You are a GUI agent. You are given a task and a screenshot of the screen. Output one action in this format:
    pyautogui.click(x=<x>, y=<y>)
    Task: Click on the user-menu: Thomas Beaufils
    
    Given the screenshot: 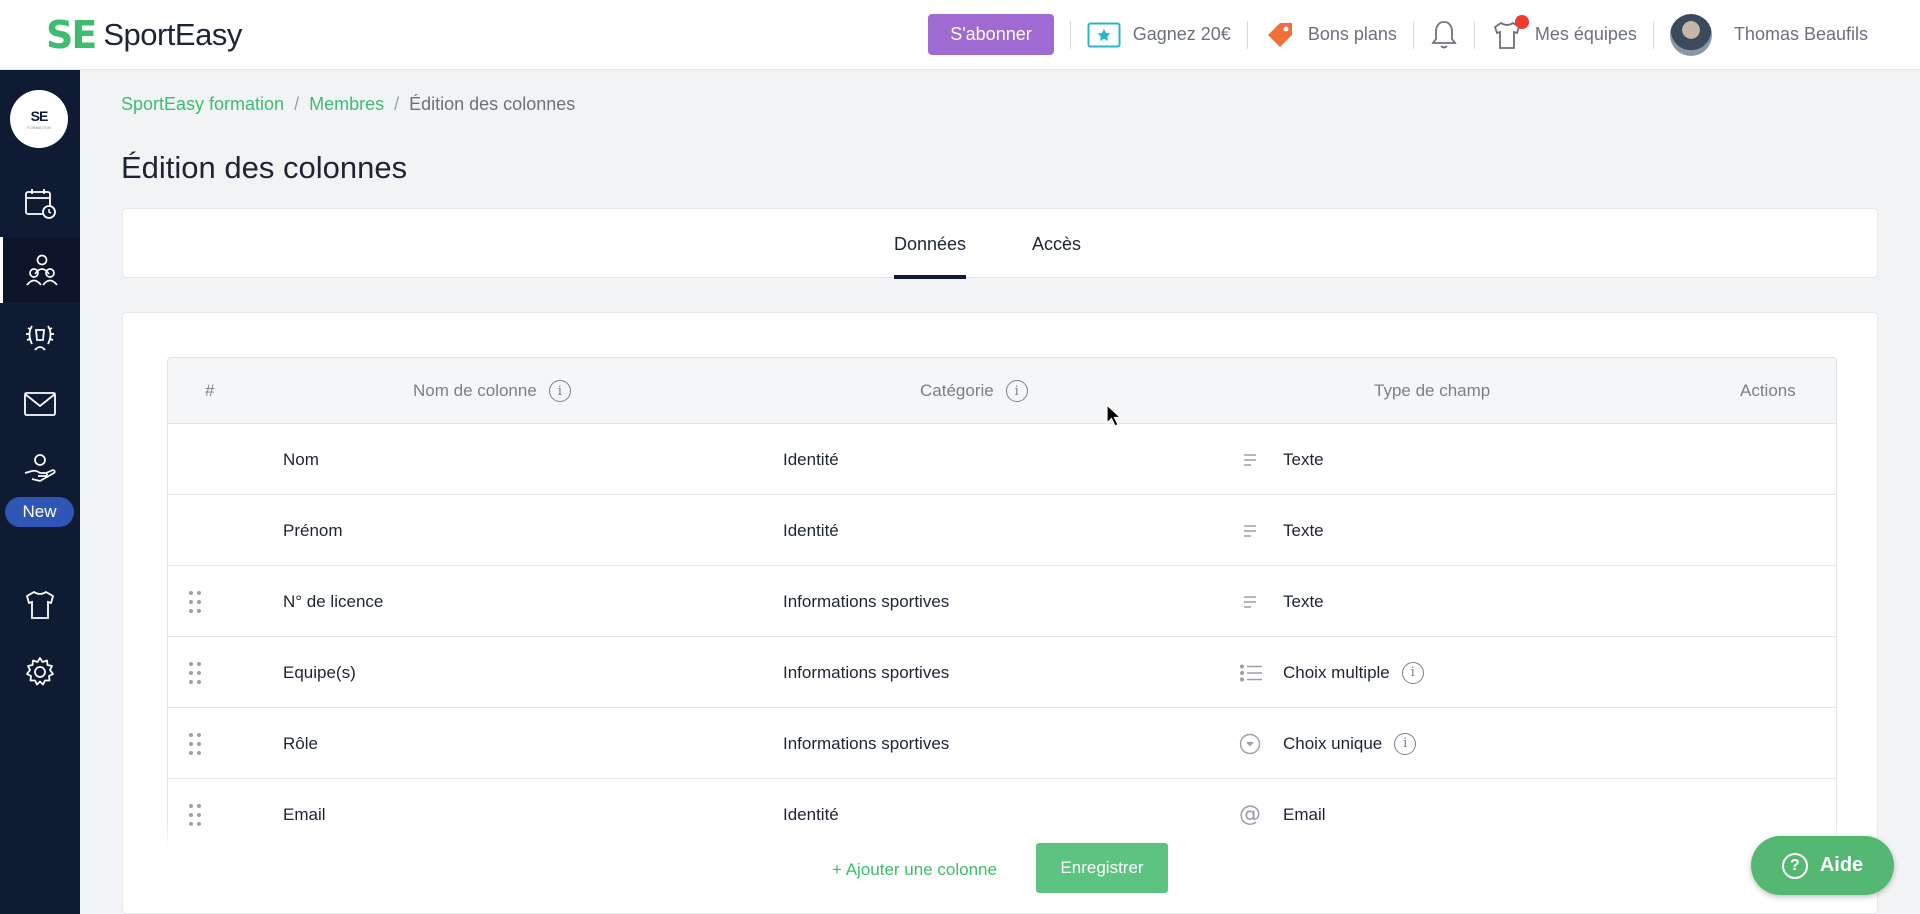 What is the action you would take?
    pyautogui.click(x=1768, y=34)
    